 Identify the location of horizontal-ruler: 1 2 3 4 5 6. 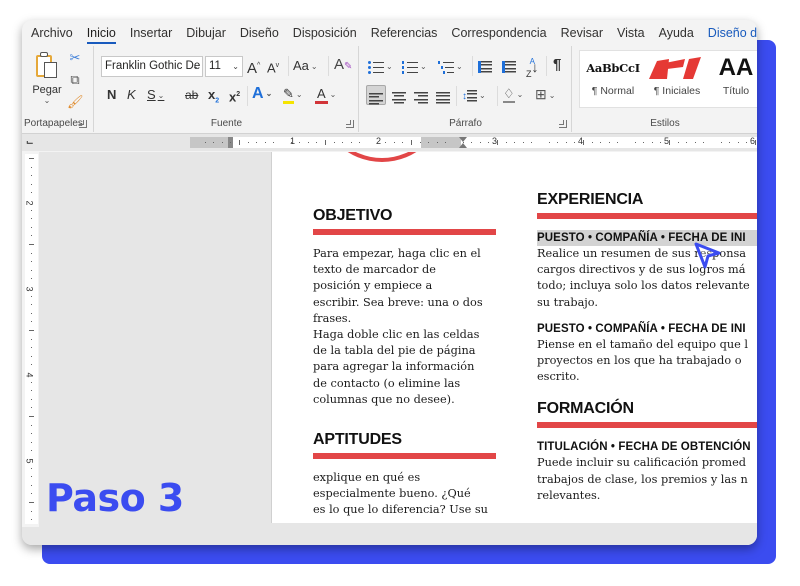
(473, 142).